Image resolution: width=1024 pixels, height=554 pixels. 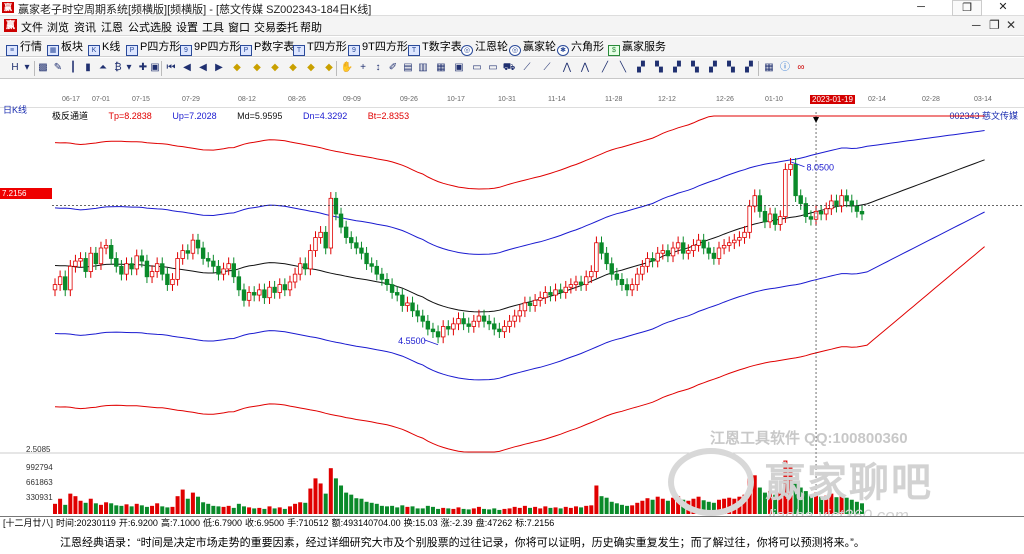 What do you see at coordinates (222, 523) in the screenshot?
I see `status-item: 低:6.7900` at bounding box center [222, 523].